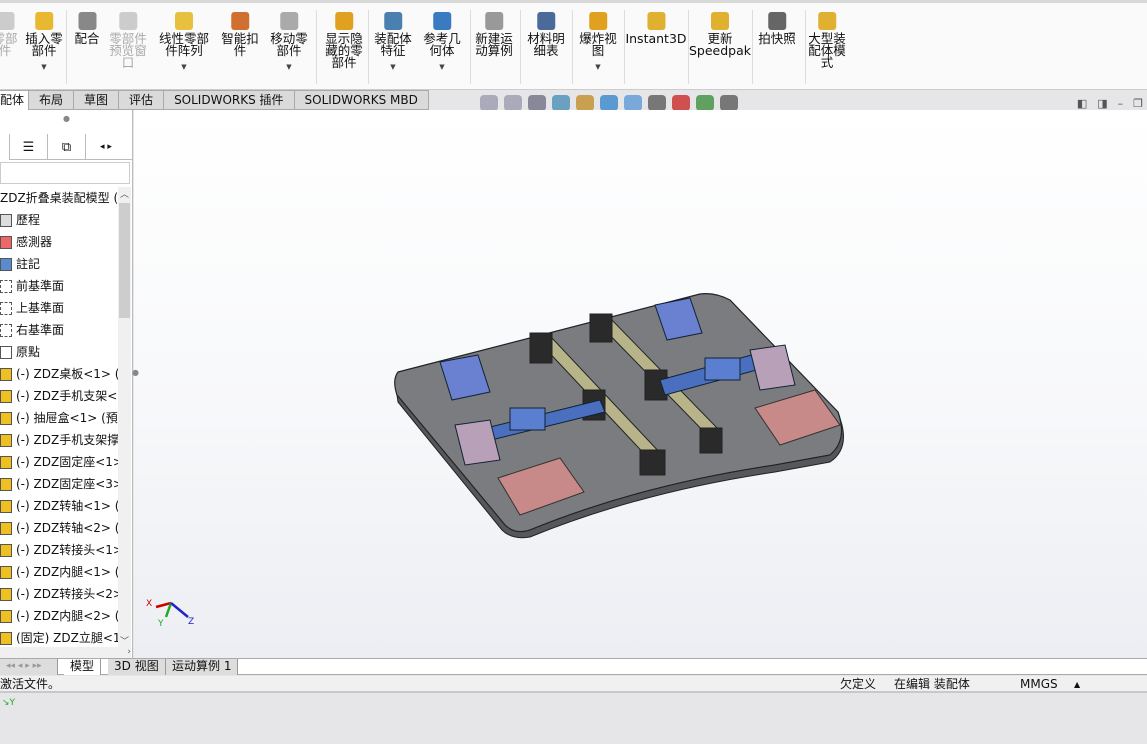 The image size is (1147, 744). I want to click on ribbon-button-5: 智能扣 件, so click(240, 34).